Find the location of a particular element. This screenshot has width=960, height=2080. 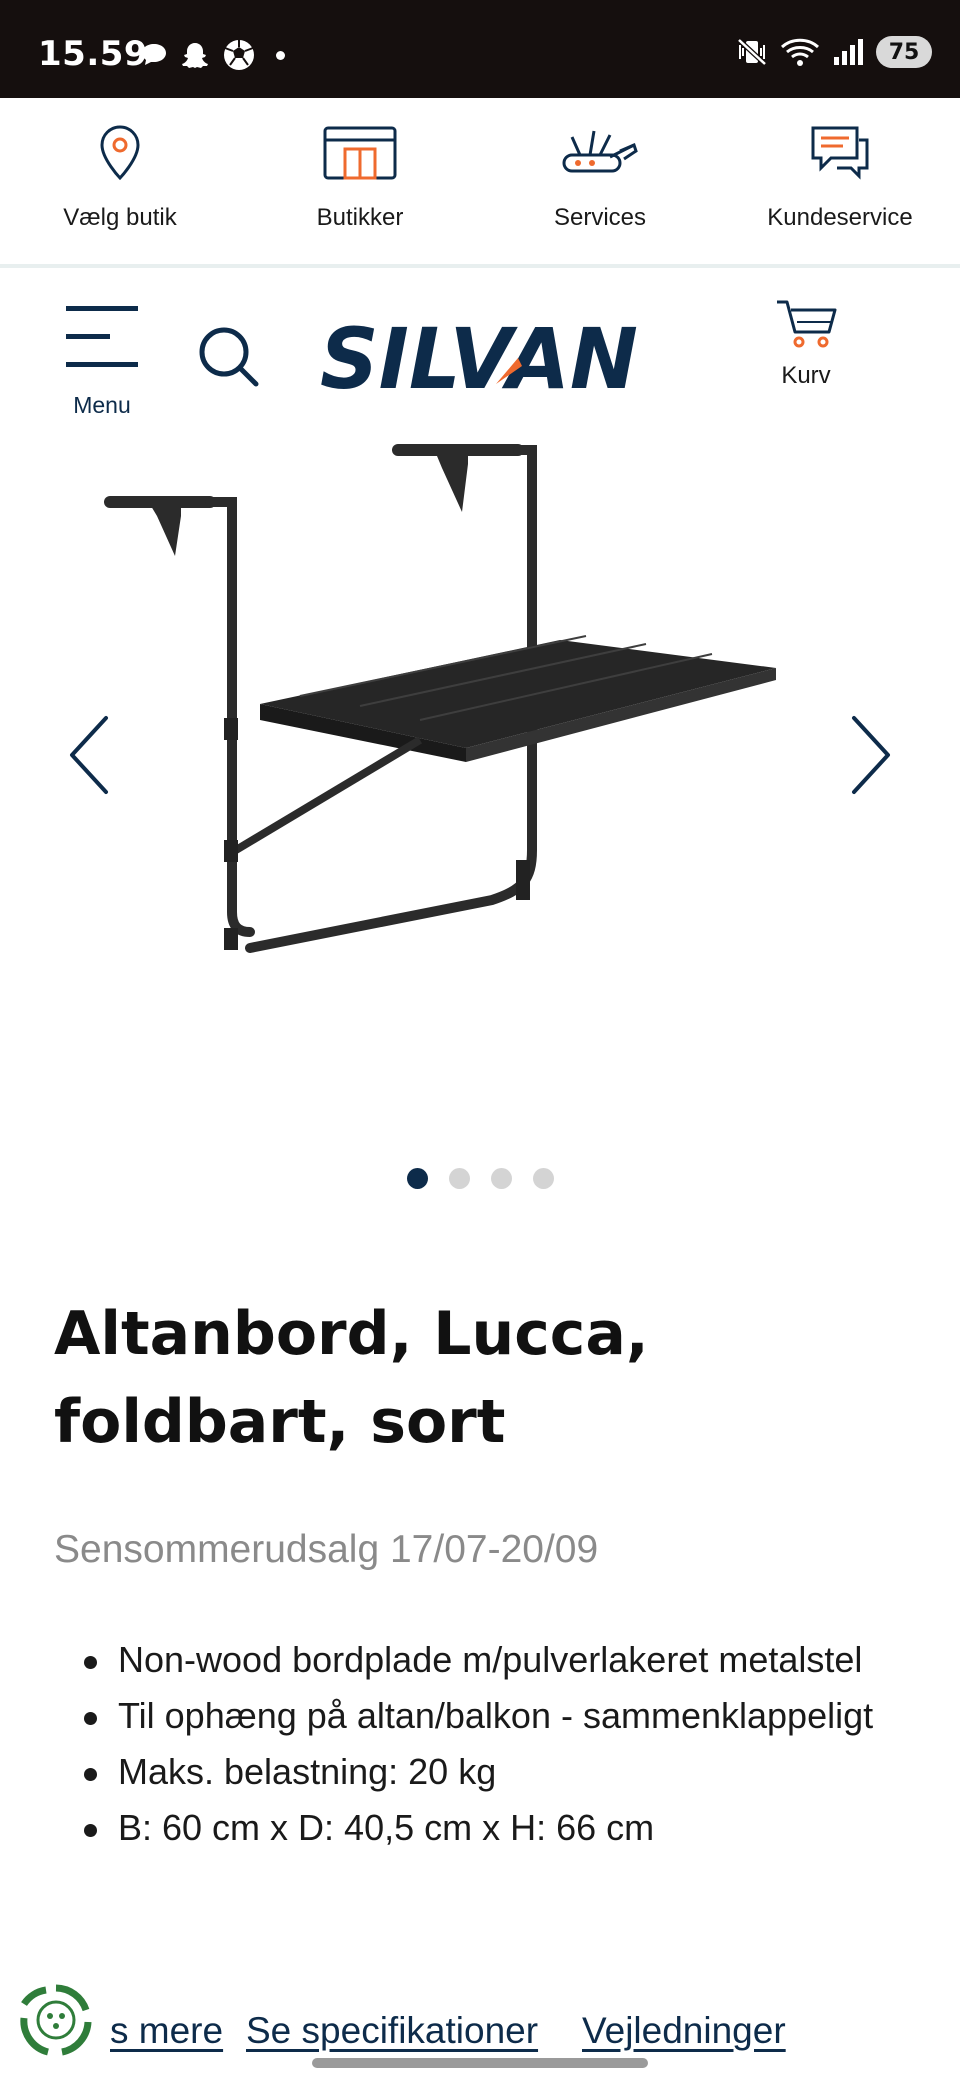

hamburger-icon is located at coordinates (102, 336).